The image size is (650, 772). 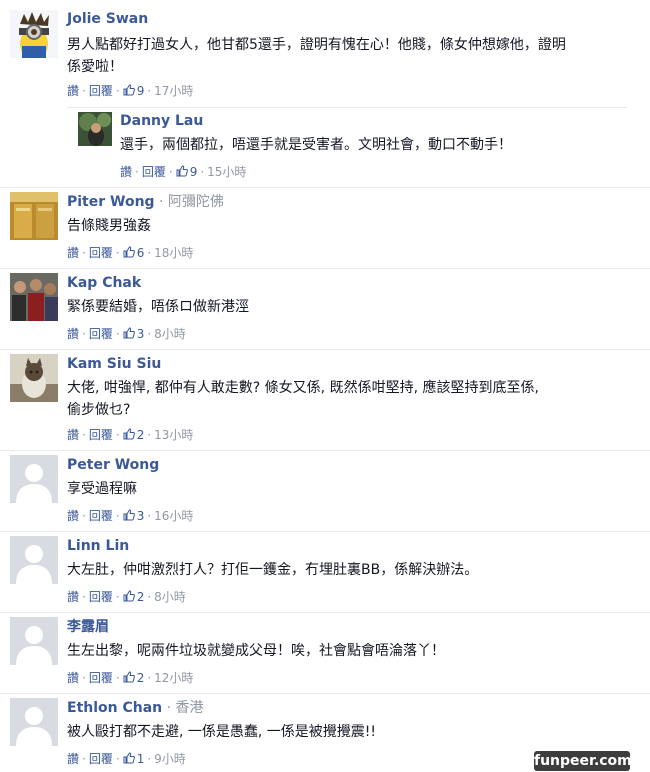 I want to click on comment-author: Danny Lau, so click(x=161, y=121).